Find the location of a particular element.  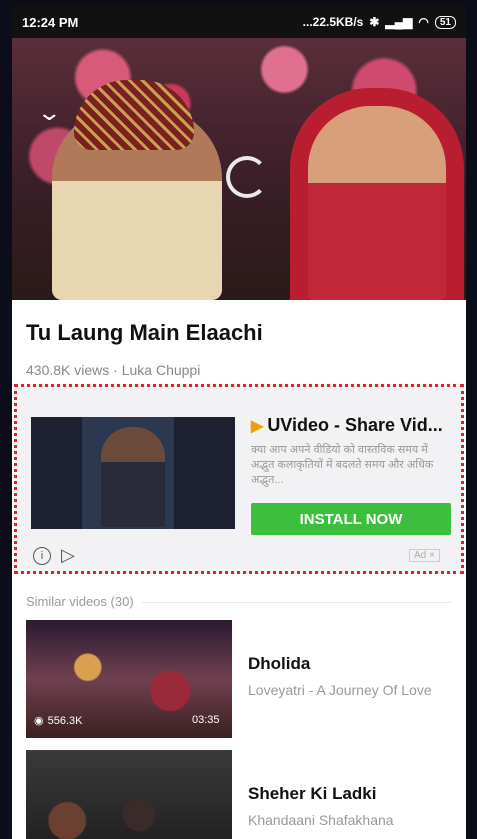

views-count: 556.3K is located at coordinates (65, 720).